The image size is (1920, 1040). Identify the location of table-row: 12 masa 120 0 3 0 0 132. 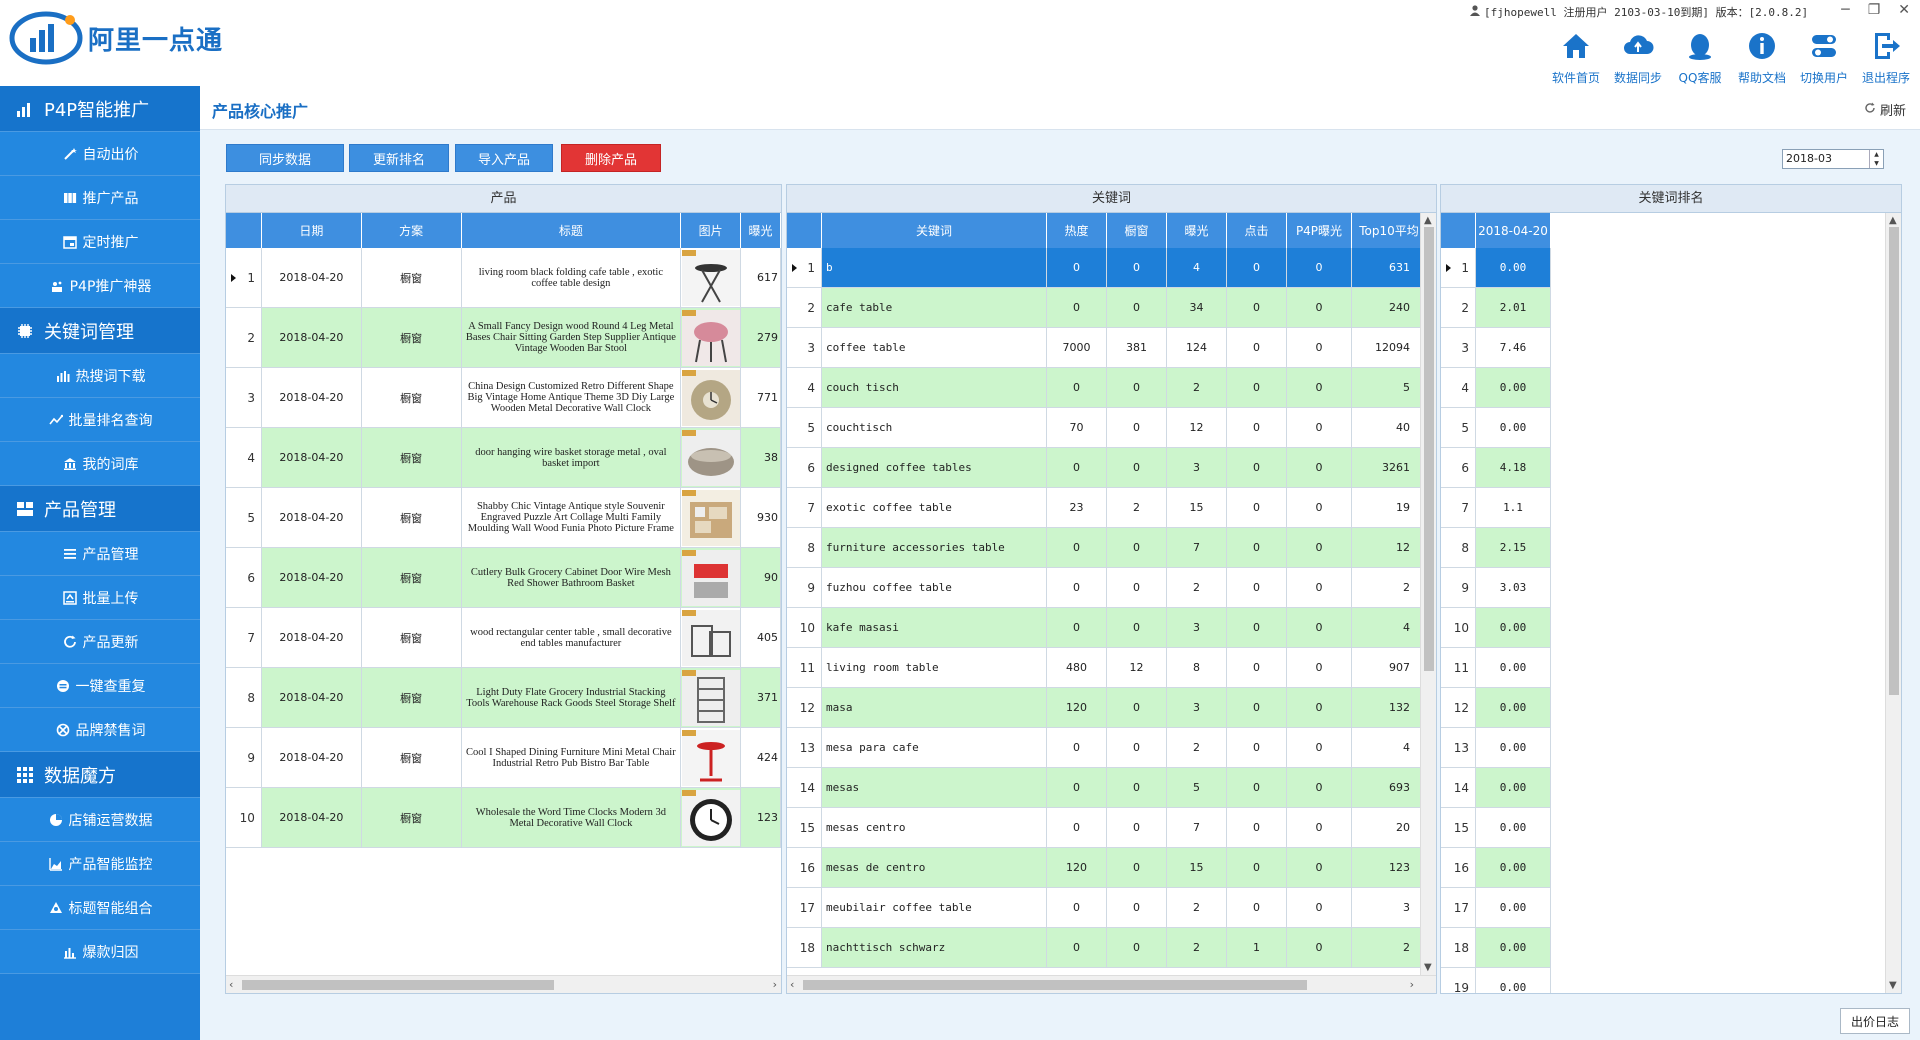
(1111, 708).